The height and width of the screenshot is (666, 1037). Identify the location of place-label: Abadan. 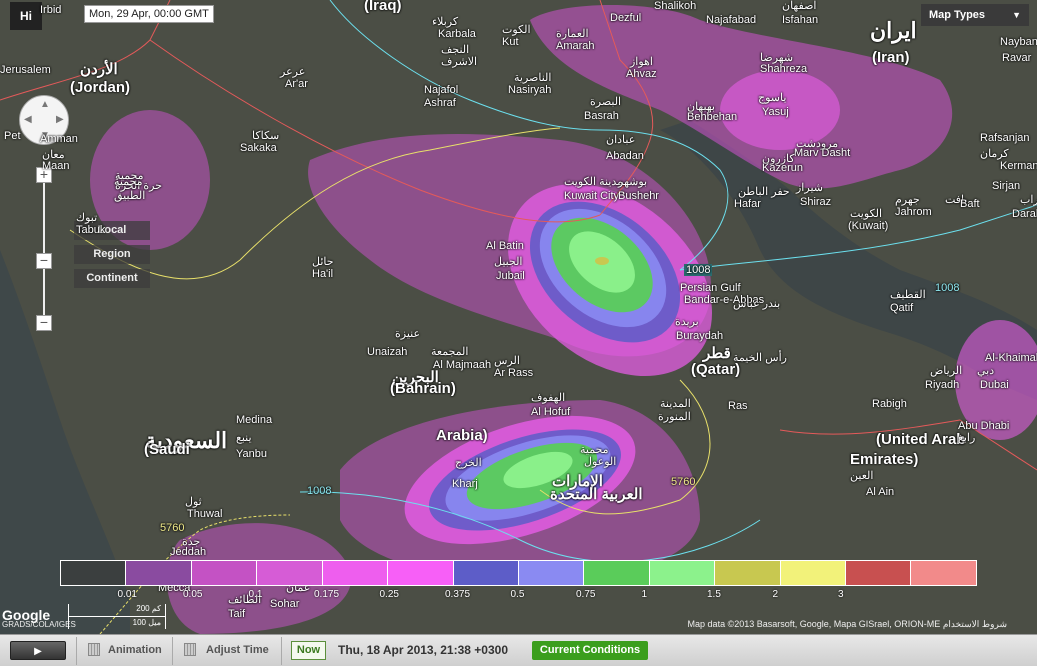
(625, 156).